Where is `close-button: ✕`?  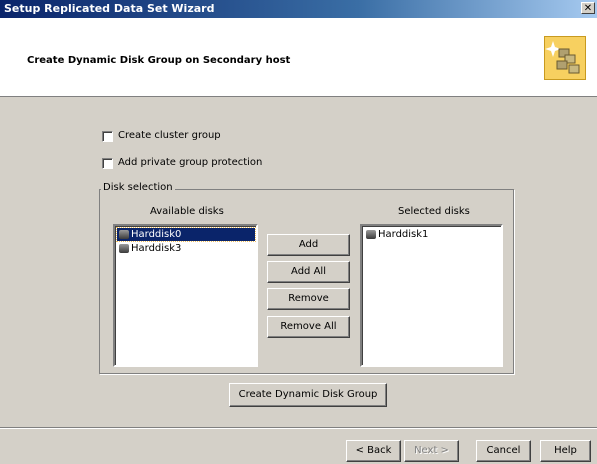
close-button: ✕ is located at coordinates (588, 8).